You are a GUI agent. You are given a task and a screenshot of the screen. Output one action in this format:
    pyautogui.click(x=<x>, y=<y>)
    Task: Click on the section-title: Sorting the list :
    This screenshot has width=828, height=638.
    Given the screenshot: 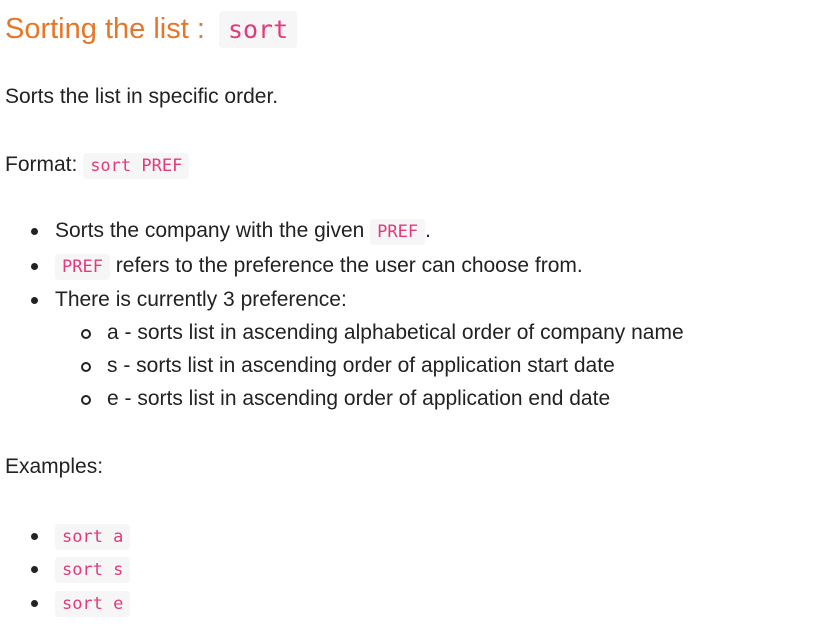 What is the action you would take?
    pyautogui.click(x=109, y=29)
    